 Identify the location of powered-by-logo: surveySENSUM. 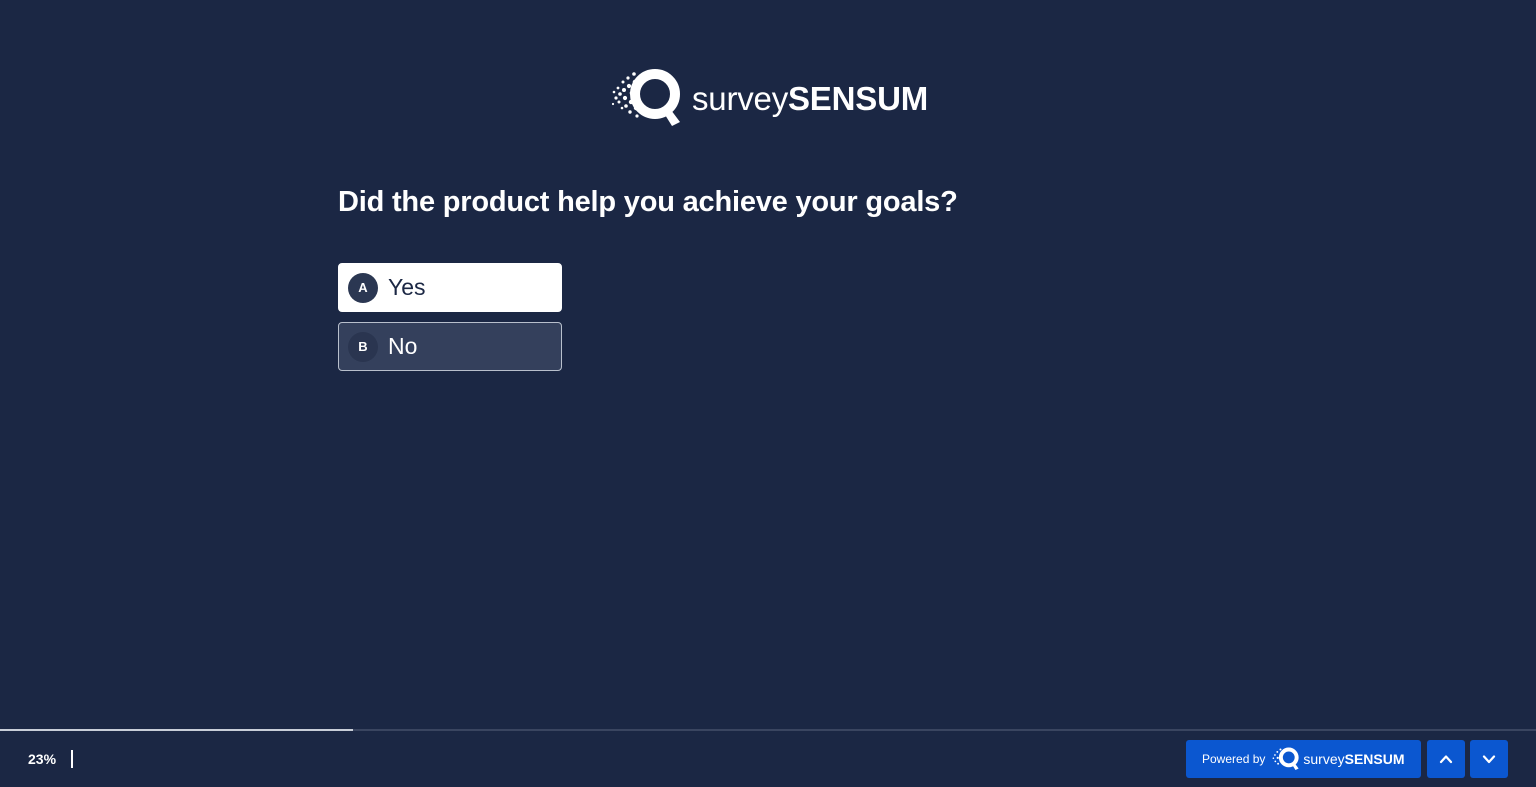
(1338, 759).